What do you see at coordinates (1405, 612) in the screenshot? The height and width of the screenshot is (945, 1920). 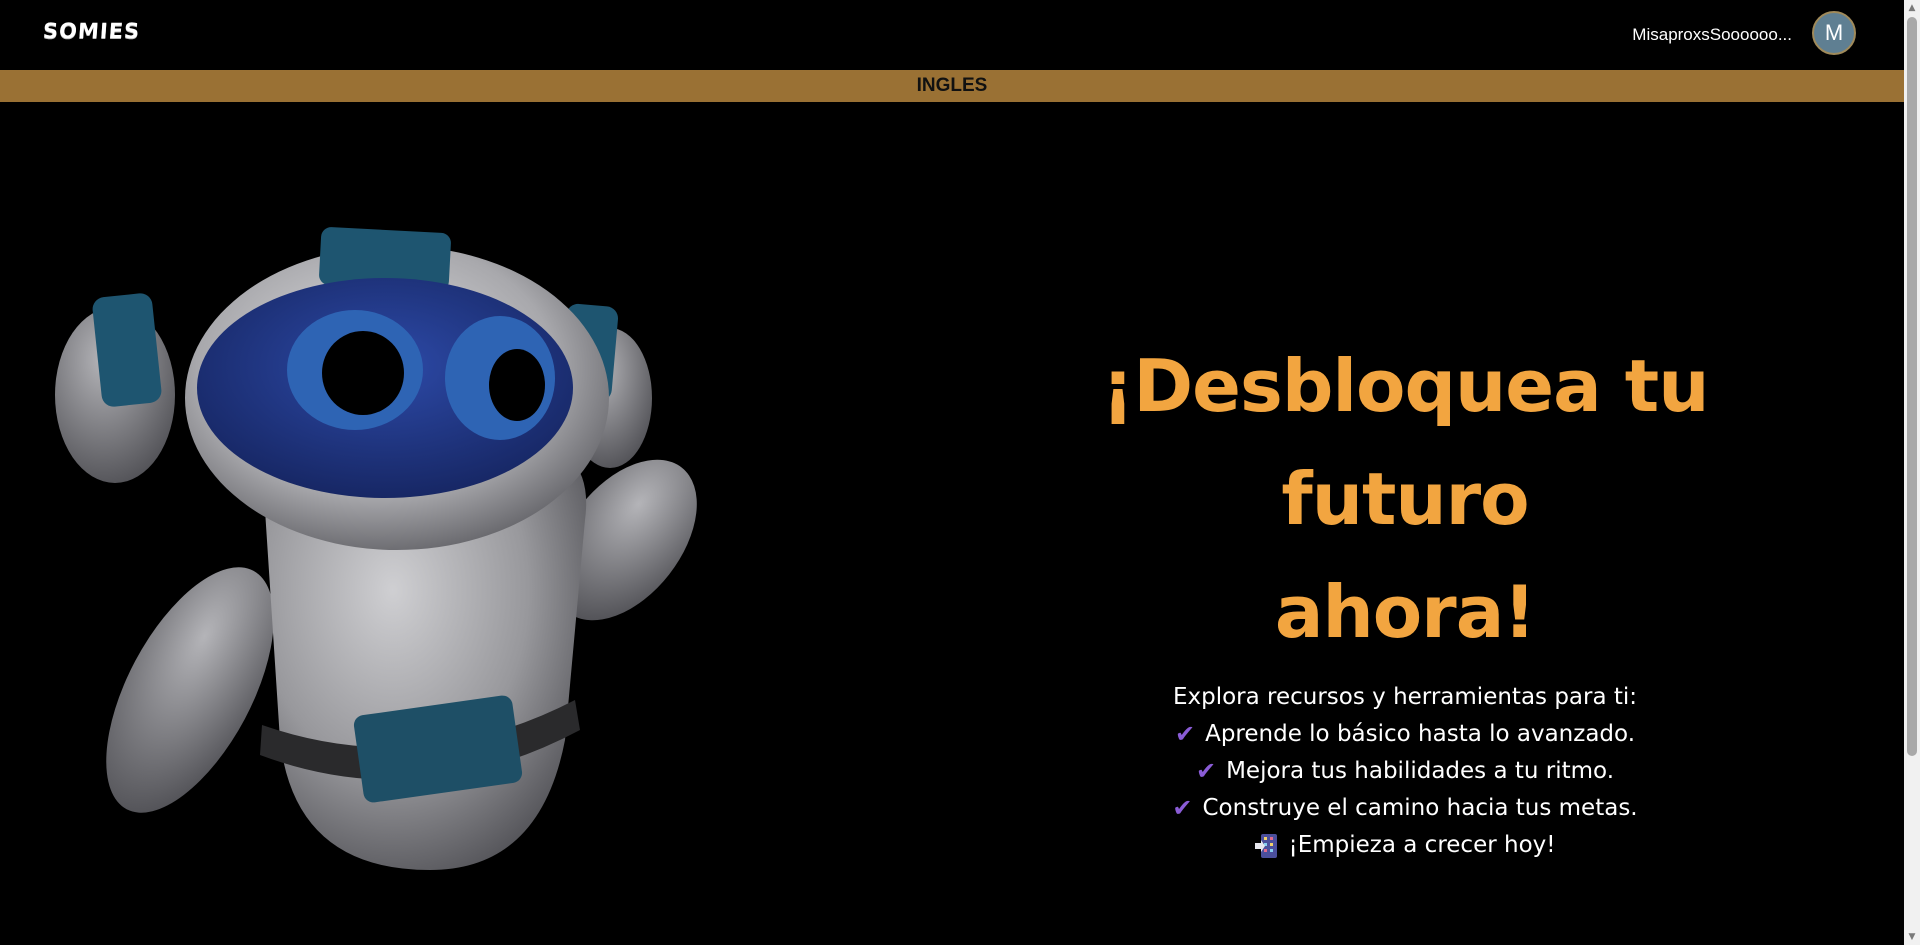 I see `hero-title-line2: ahora!` at bounding box center [1405, 612].